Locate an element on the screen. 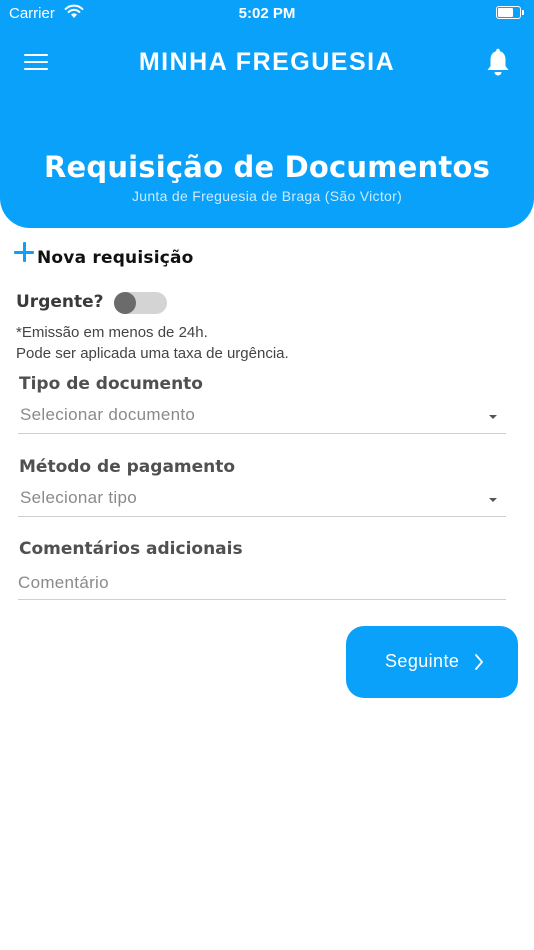 The image size is (534, 950). urgent-note-line-2: Pode ser aplicada uma taxa de urgência. is located at coordinates (152, 353).